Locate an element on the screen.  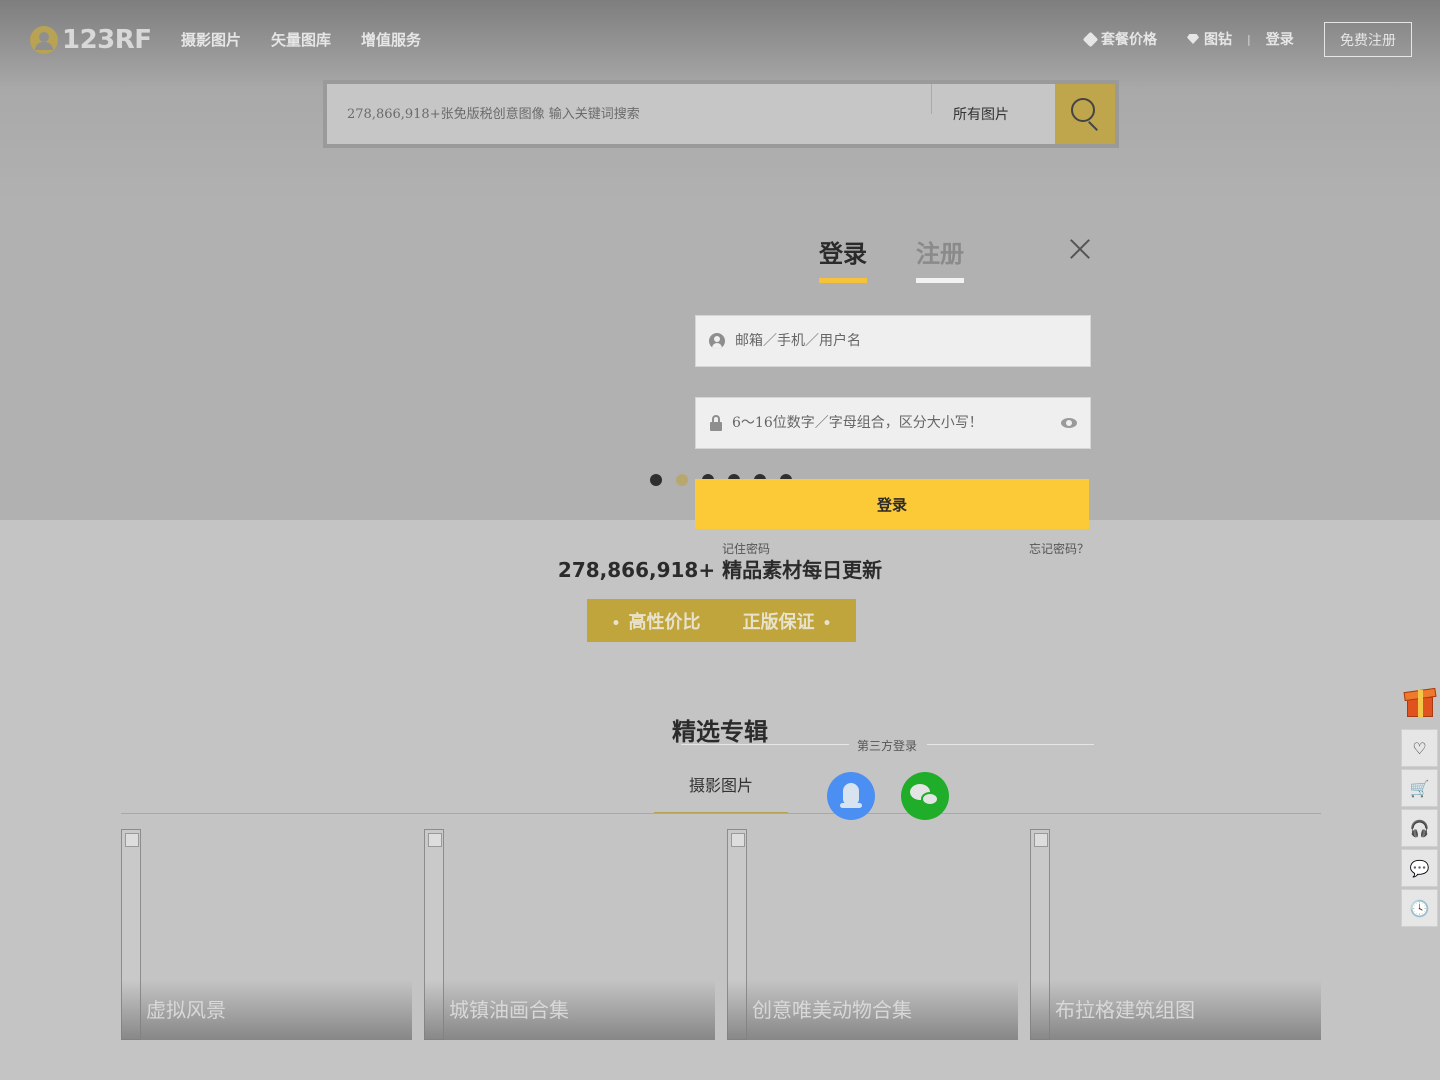
history-button: 🕓 is located at coordinates (1419, 908).